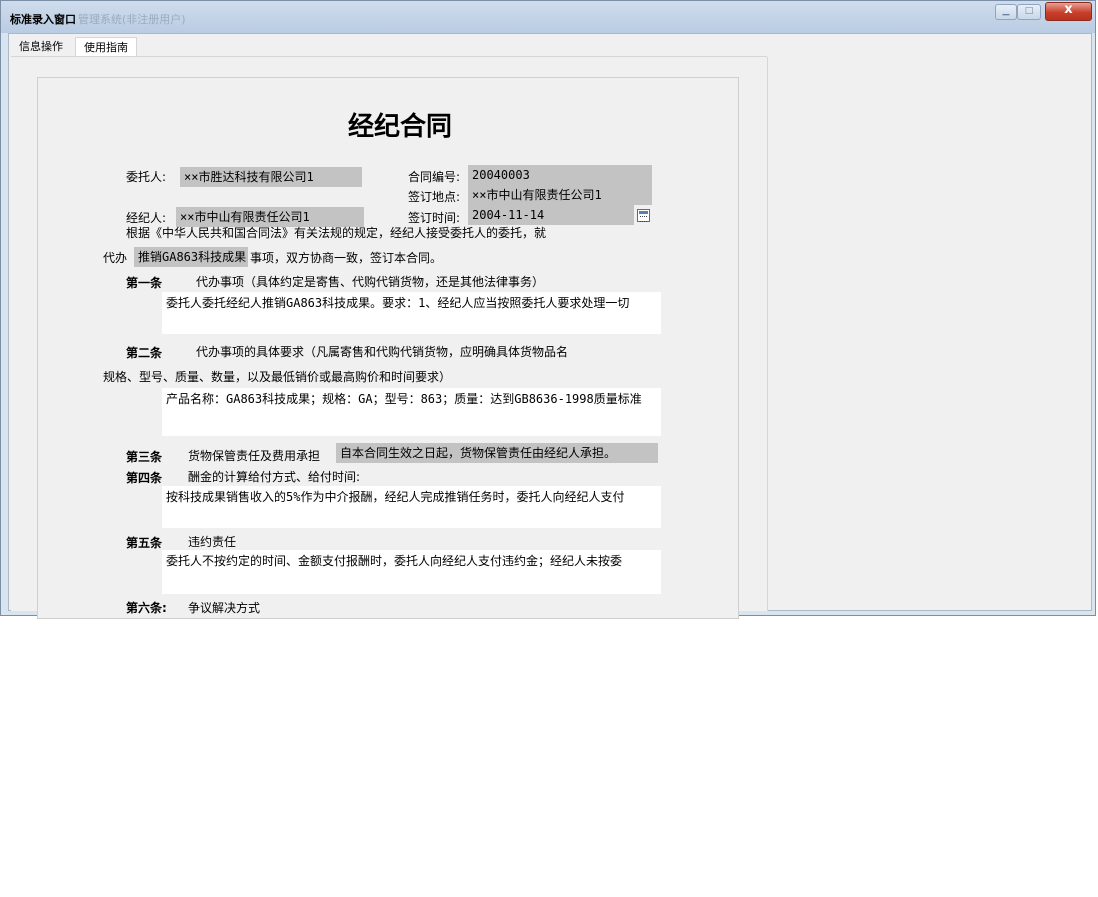 The width and height of the screenshot is (1098, 897). I want to click on maximize-icon: □, so click(1029, 11).